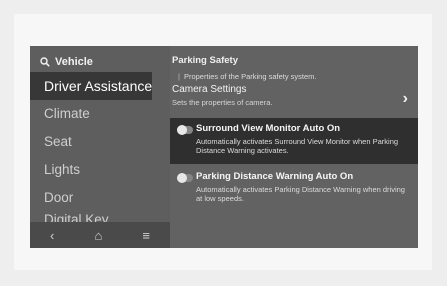 The height and width of the screenshot is (286, 447). I want to click on sidebar-header: Vehicle, so click(74, 62).